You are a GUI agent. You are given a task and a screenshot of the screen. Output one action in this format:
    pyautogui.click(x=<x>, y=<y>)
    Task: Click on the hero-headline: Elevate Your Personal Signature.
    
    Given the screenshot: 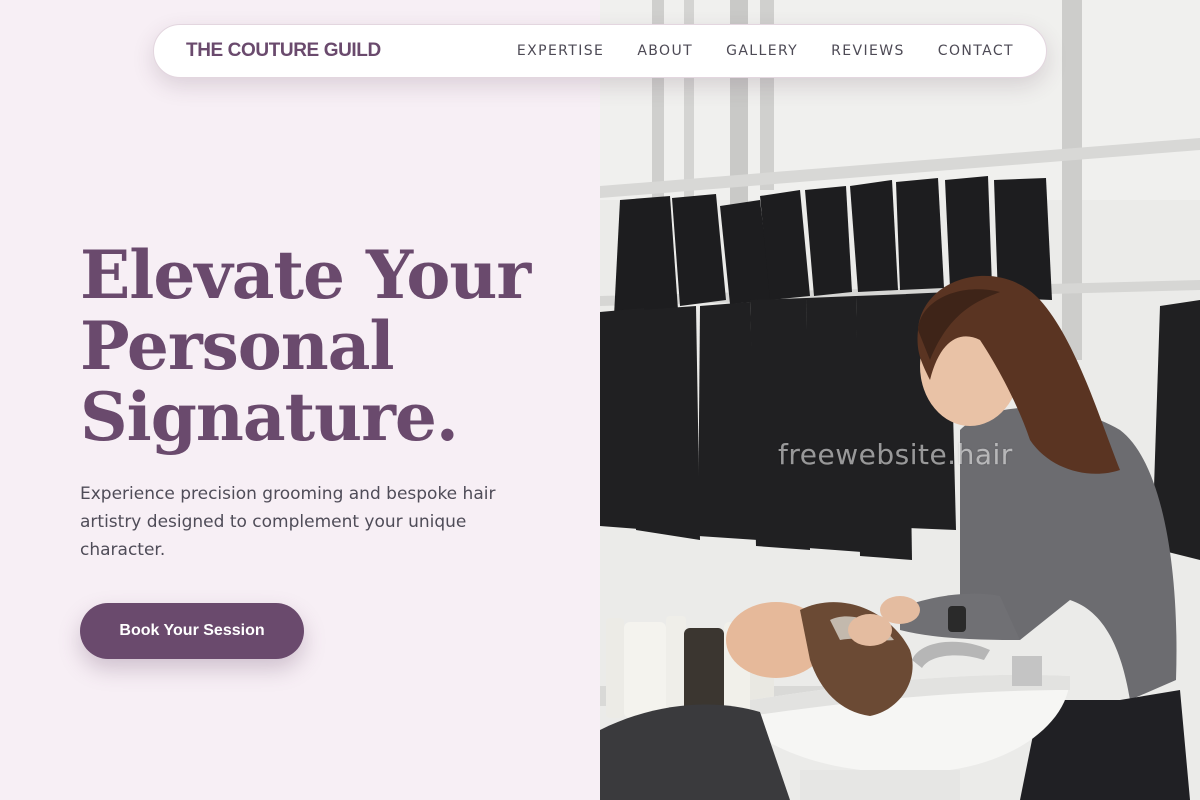 What is the action you would take?
    pyautogui.click(x=320, y=346)
    